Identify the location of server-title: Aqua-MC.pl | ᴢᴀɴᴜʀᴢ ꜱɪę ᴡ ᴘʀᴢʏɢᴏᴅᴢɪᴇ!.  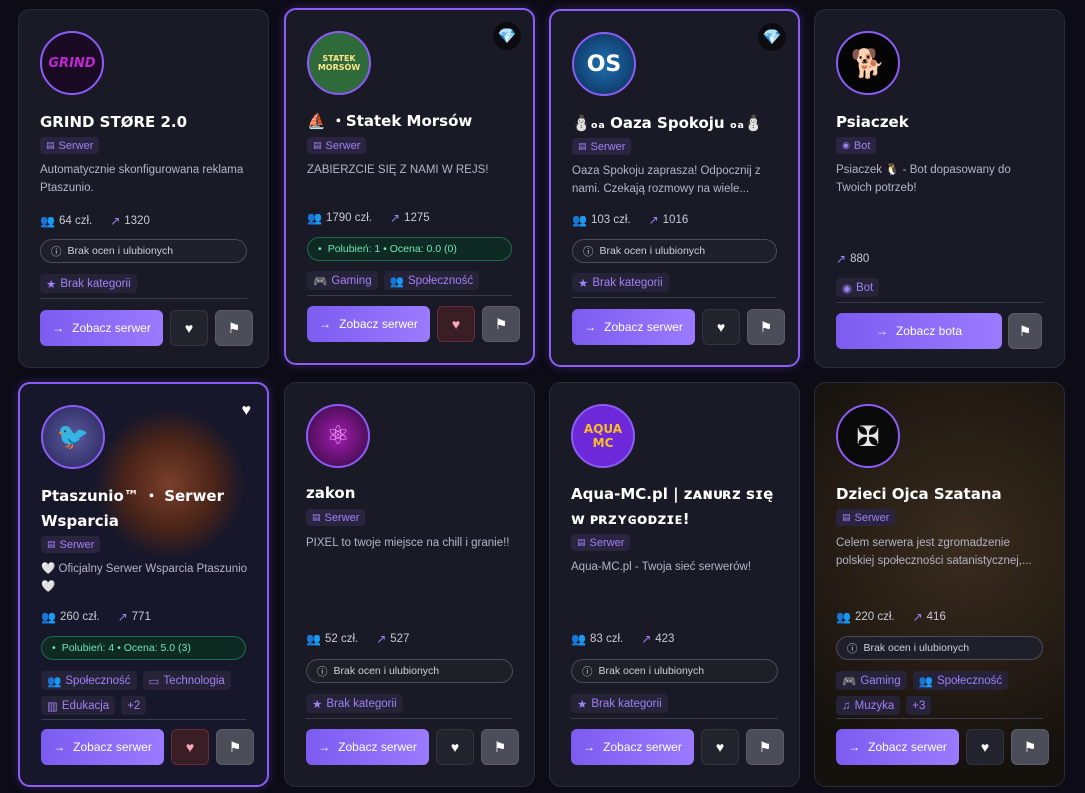
(676, 507).